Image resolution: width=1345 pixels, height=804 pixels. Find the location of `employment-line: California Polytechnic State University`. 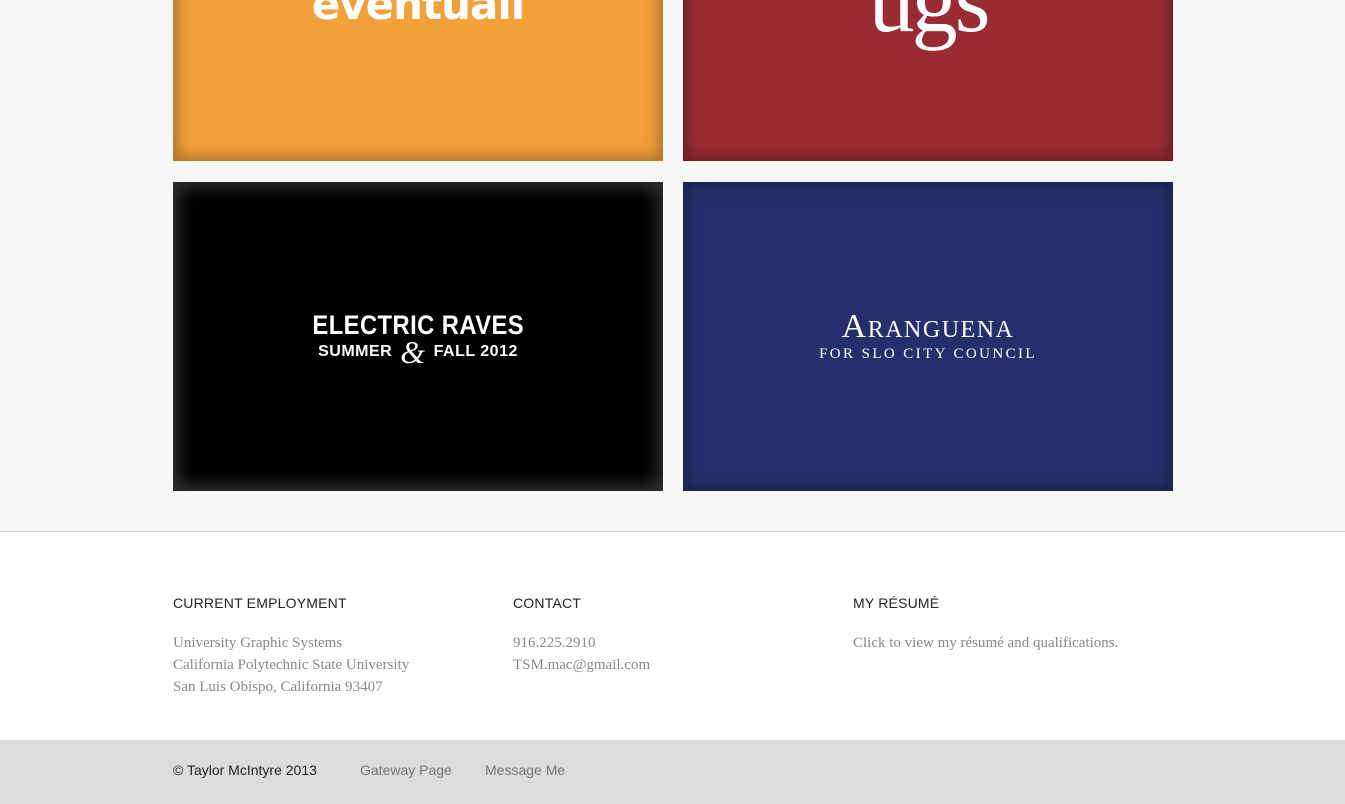

employment-line: California Polytechnic State University is located at coordinates (291, 665).